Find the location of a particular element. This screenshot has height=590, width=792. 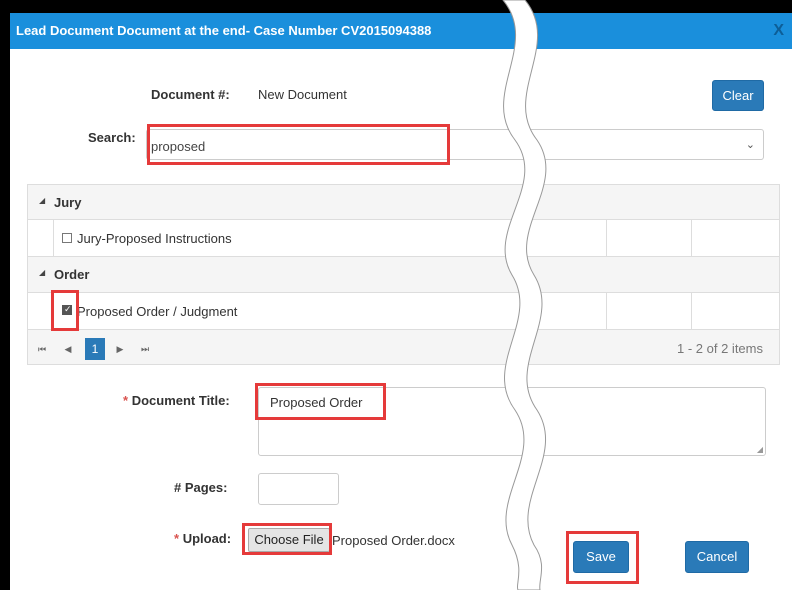

row-label: Jury-Proposed Instructions is located at coordinates (154, 238).